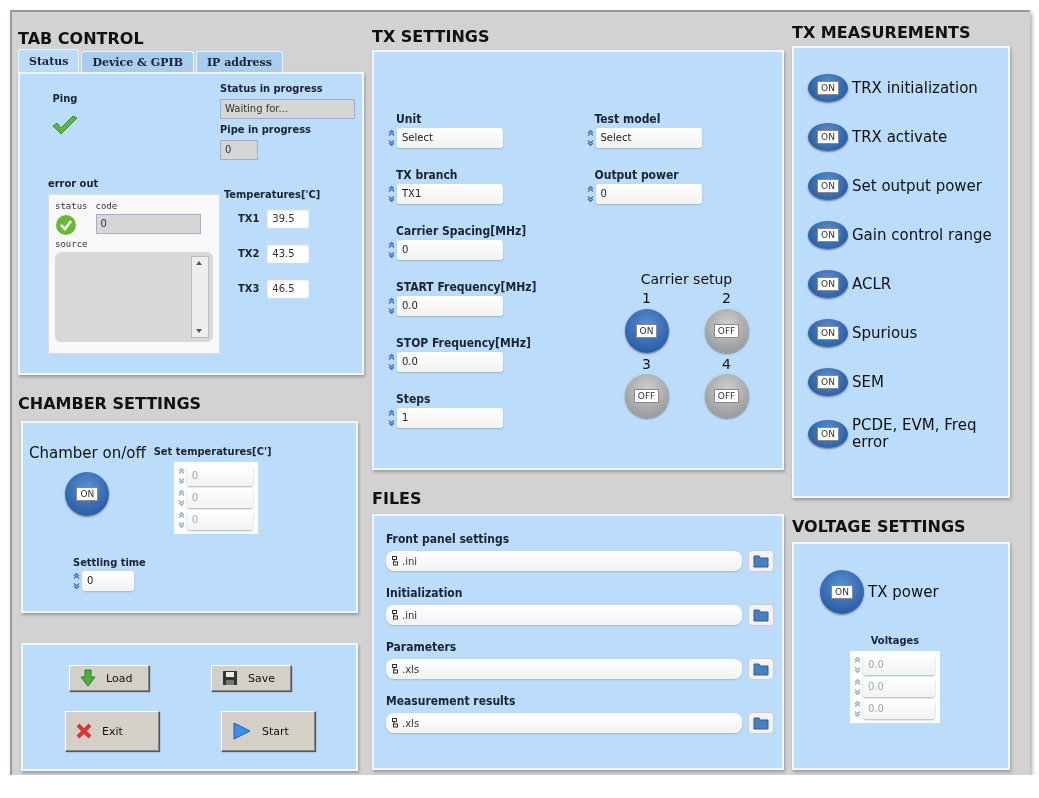 The image size is (1039, 798). What do you see at coordinates (49, 60) in the screenshot?
I see `tab: Status` at bounding box center [49, 60].